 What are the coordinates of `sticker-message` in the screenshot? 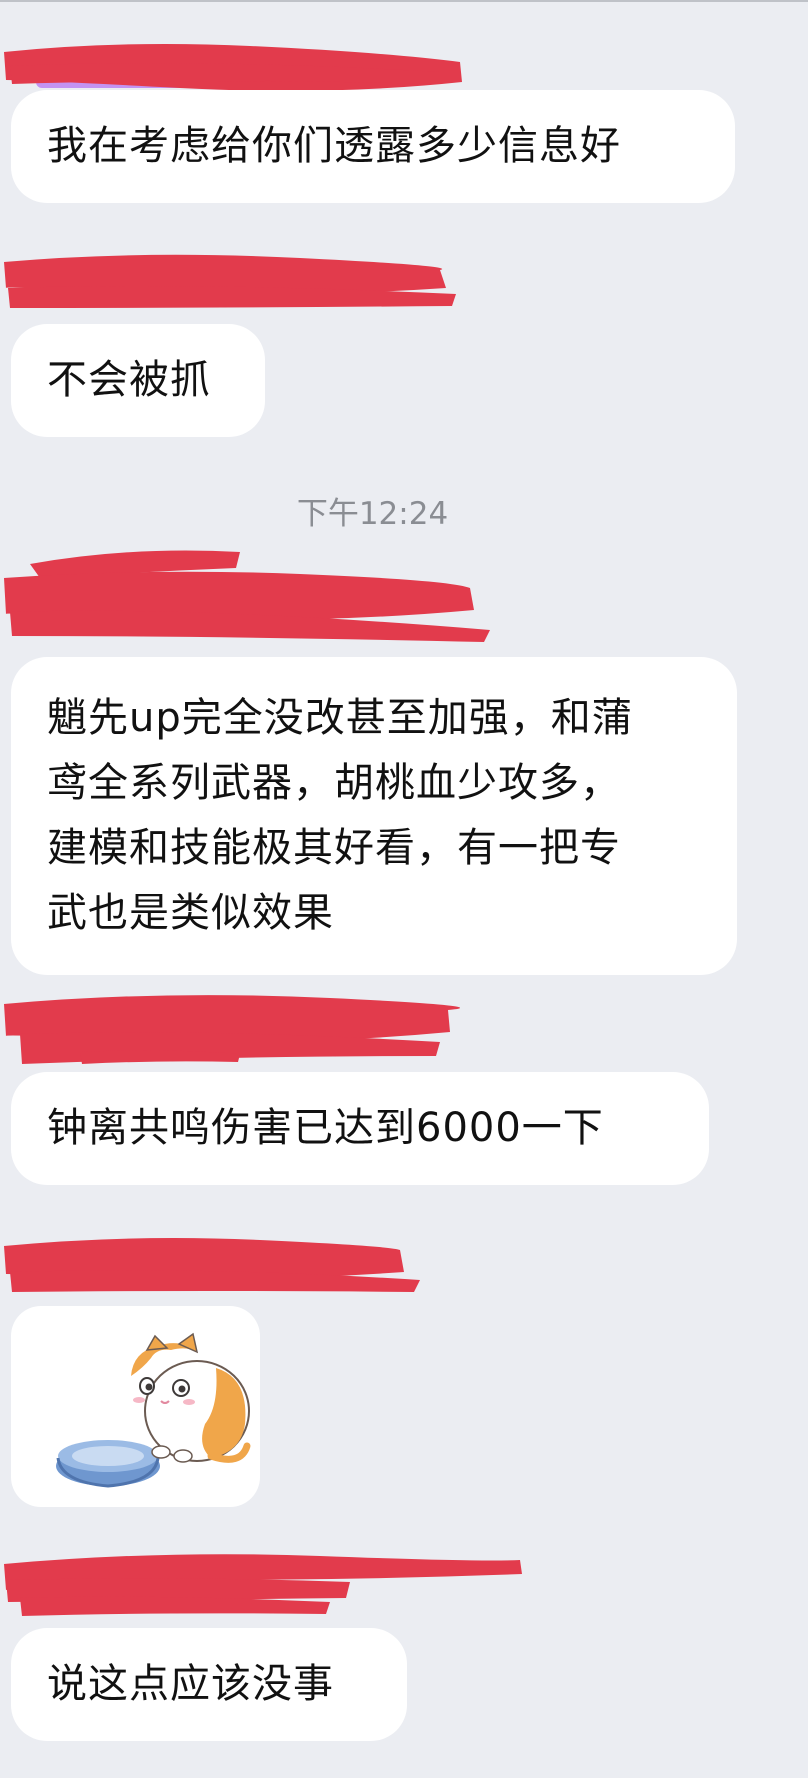 It's located at (135, 1406).